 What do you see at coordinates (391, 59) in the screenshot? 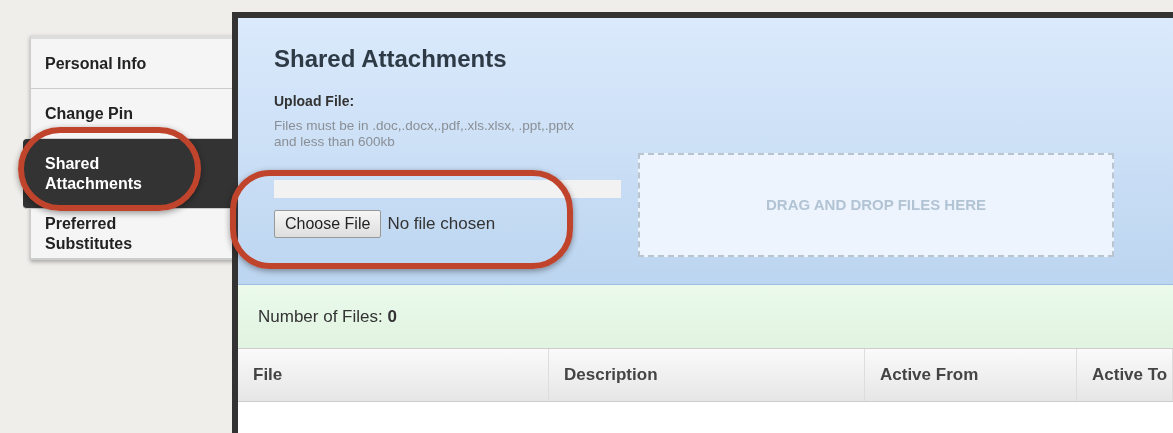
I see `panel-title: Shared Attachments` at bounding box center [391, 59].